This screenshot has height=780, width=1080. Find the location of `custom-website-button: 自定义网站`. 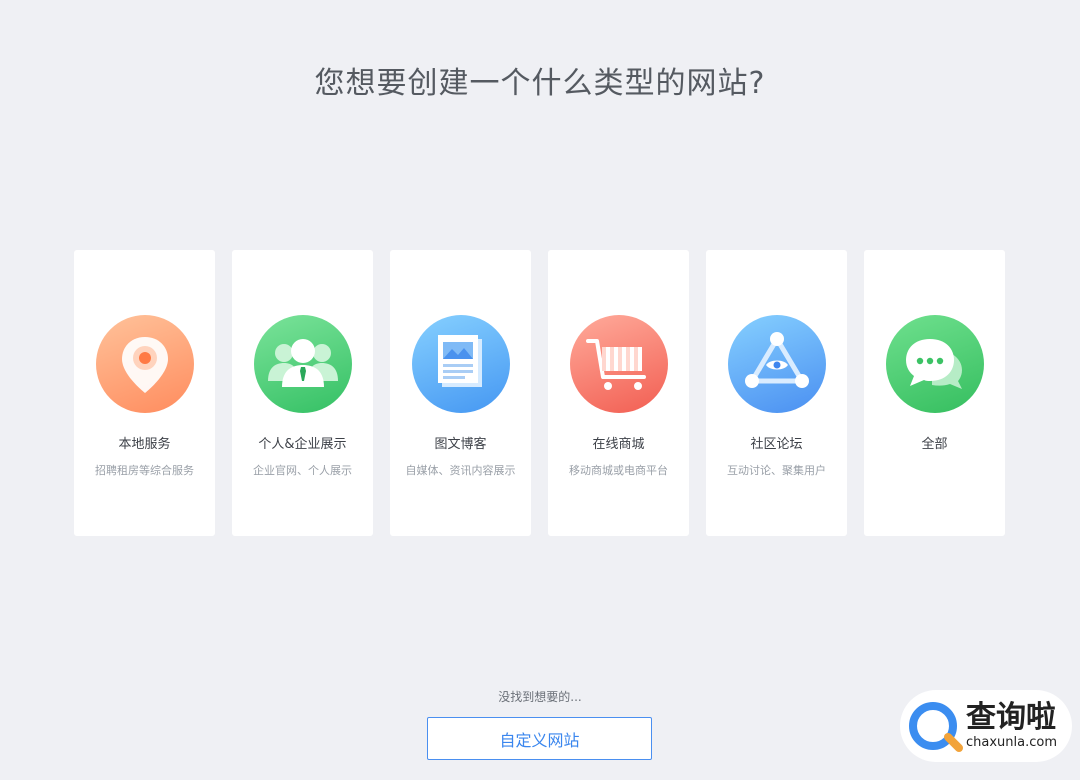

custom-website-button: 自定义网站 is located at coordinates (539, 738).